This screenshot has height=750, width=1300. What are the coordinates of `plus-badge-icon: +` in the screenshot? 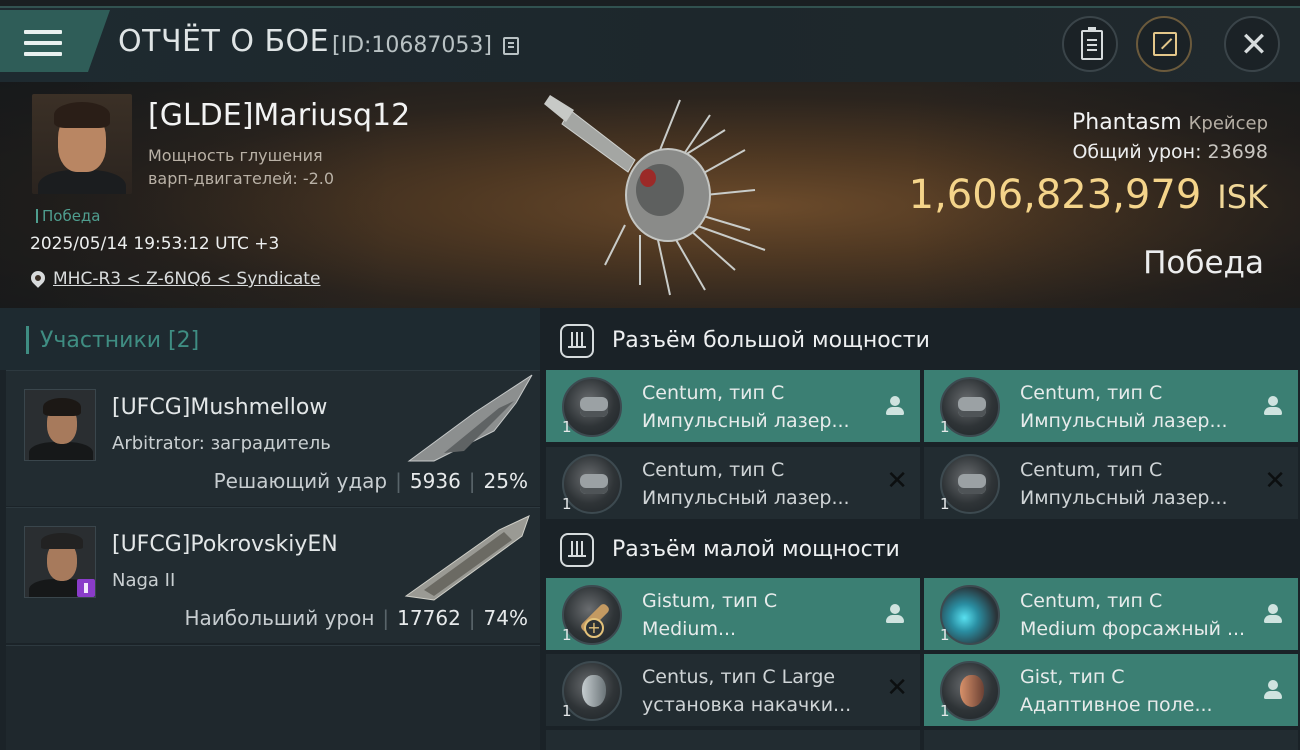 It's located at (594, 628).